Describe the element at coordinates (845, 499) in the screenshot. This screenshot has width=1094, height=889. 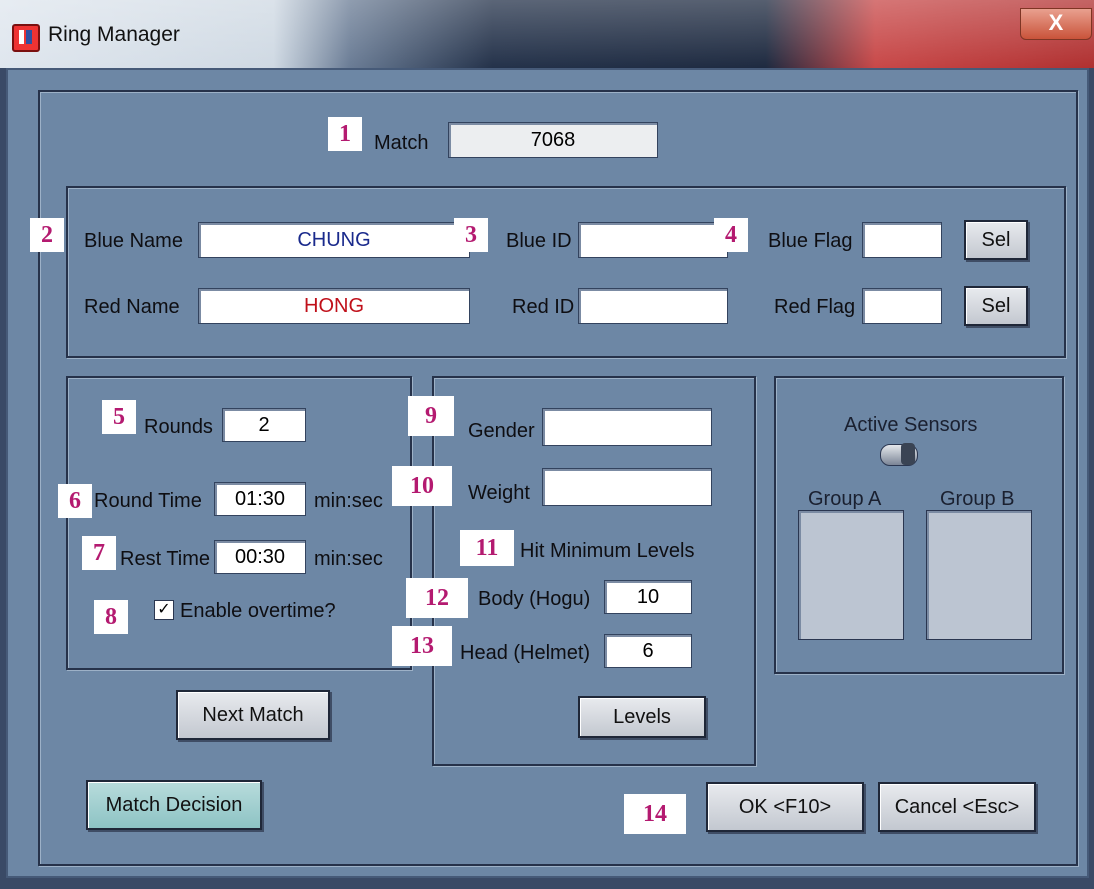
I see `group-a-label: Group A` at that location.